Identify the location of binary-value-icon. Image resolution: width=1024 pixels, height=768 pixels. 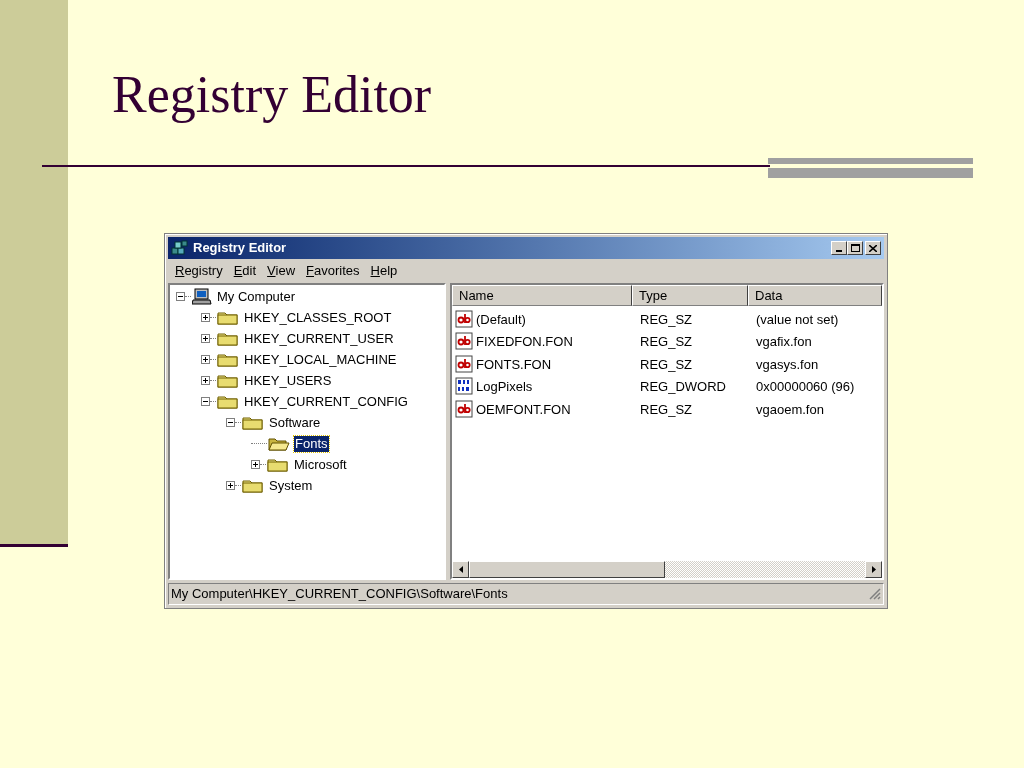
(465, 387).